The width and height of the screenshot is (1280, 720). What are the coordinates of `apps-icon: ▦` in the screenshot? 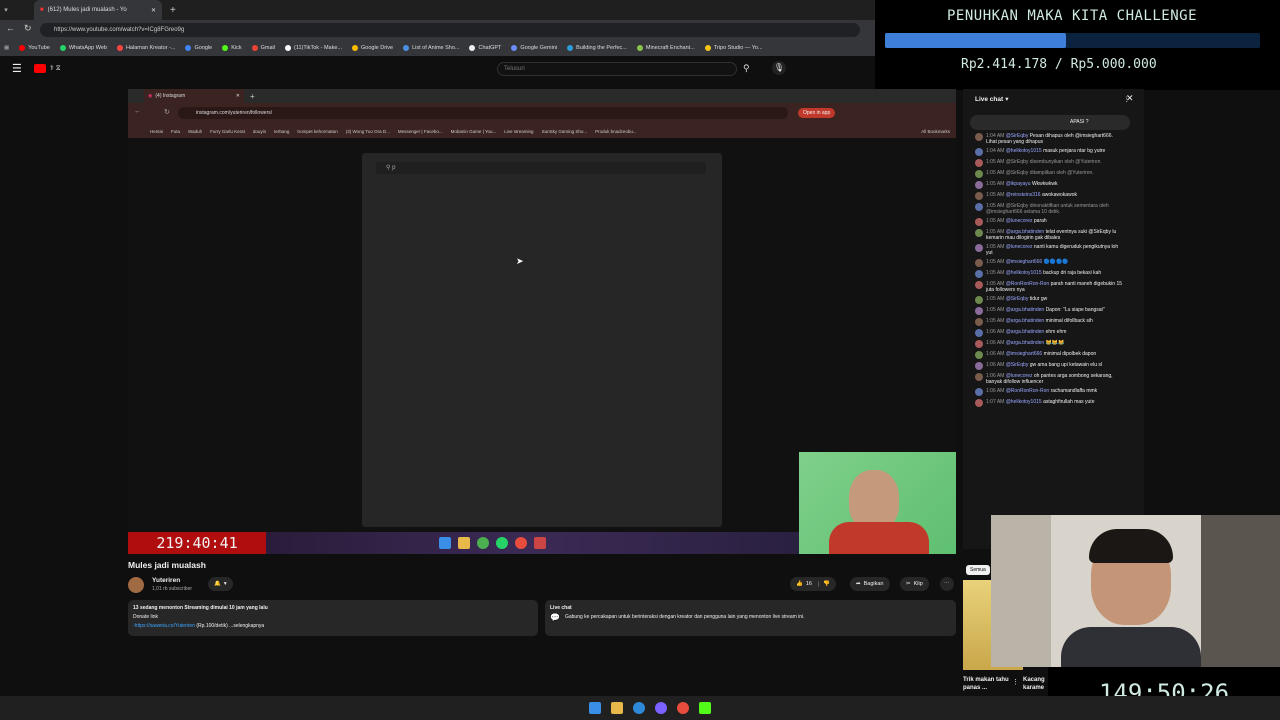 It's located at (6, 48).